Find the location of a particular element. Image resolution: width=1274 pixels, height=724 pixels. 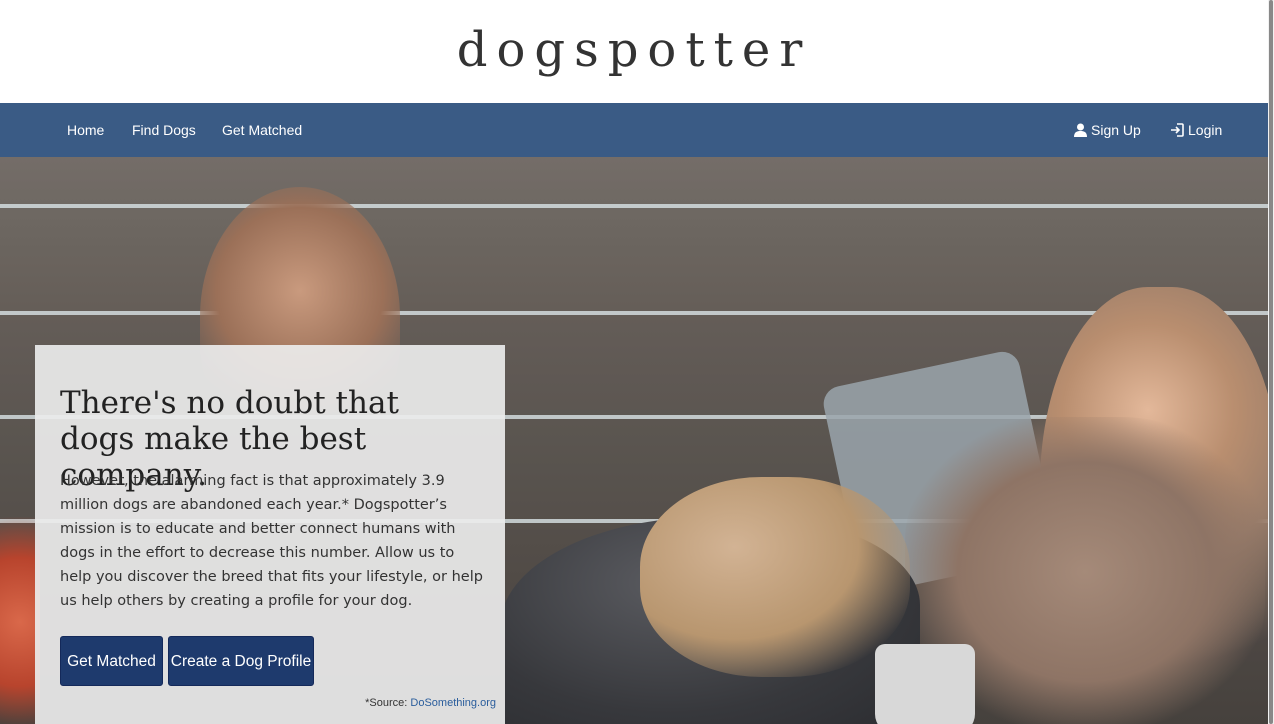

nav-get-matched: Get Matched is located at coordinates (262, 130).